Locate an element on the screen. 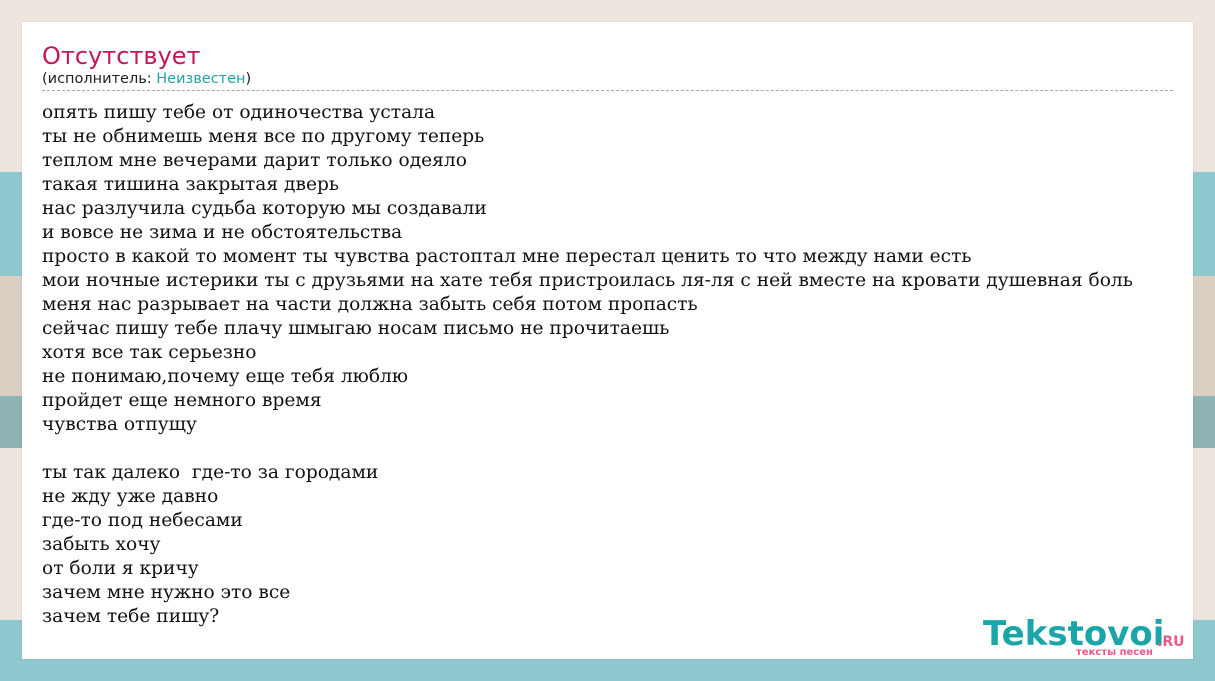 This screenshot has height=681, width=1215. lyrics-line: забыть хочу is located at coordinates (101, 544).